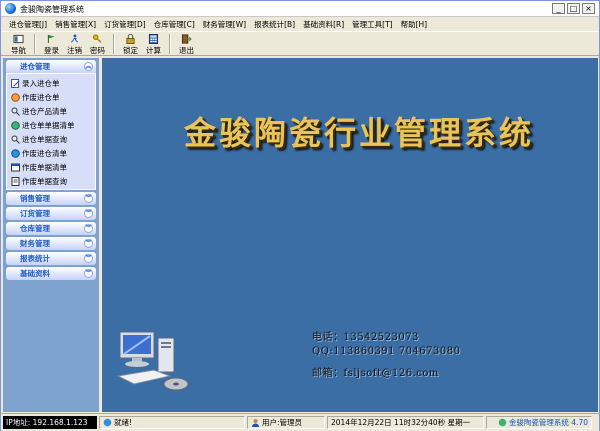 The height and width of the screenshot is (431, 600). Describe the element at coordinates (548, 422) in the screenshot. I see `status-version-text: 金骏陶瓷管理系统 4.70` at that location.